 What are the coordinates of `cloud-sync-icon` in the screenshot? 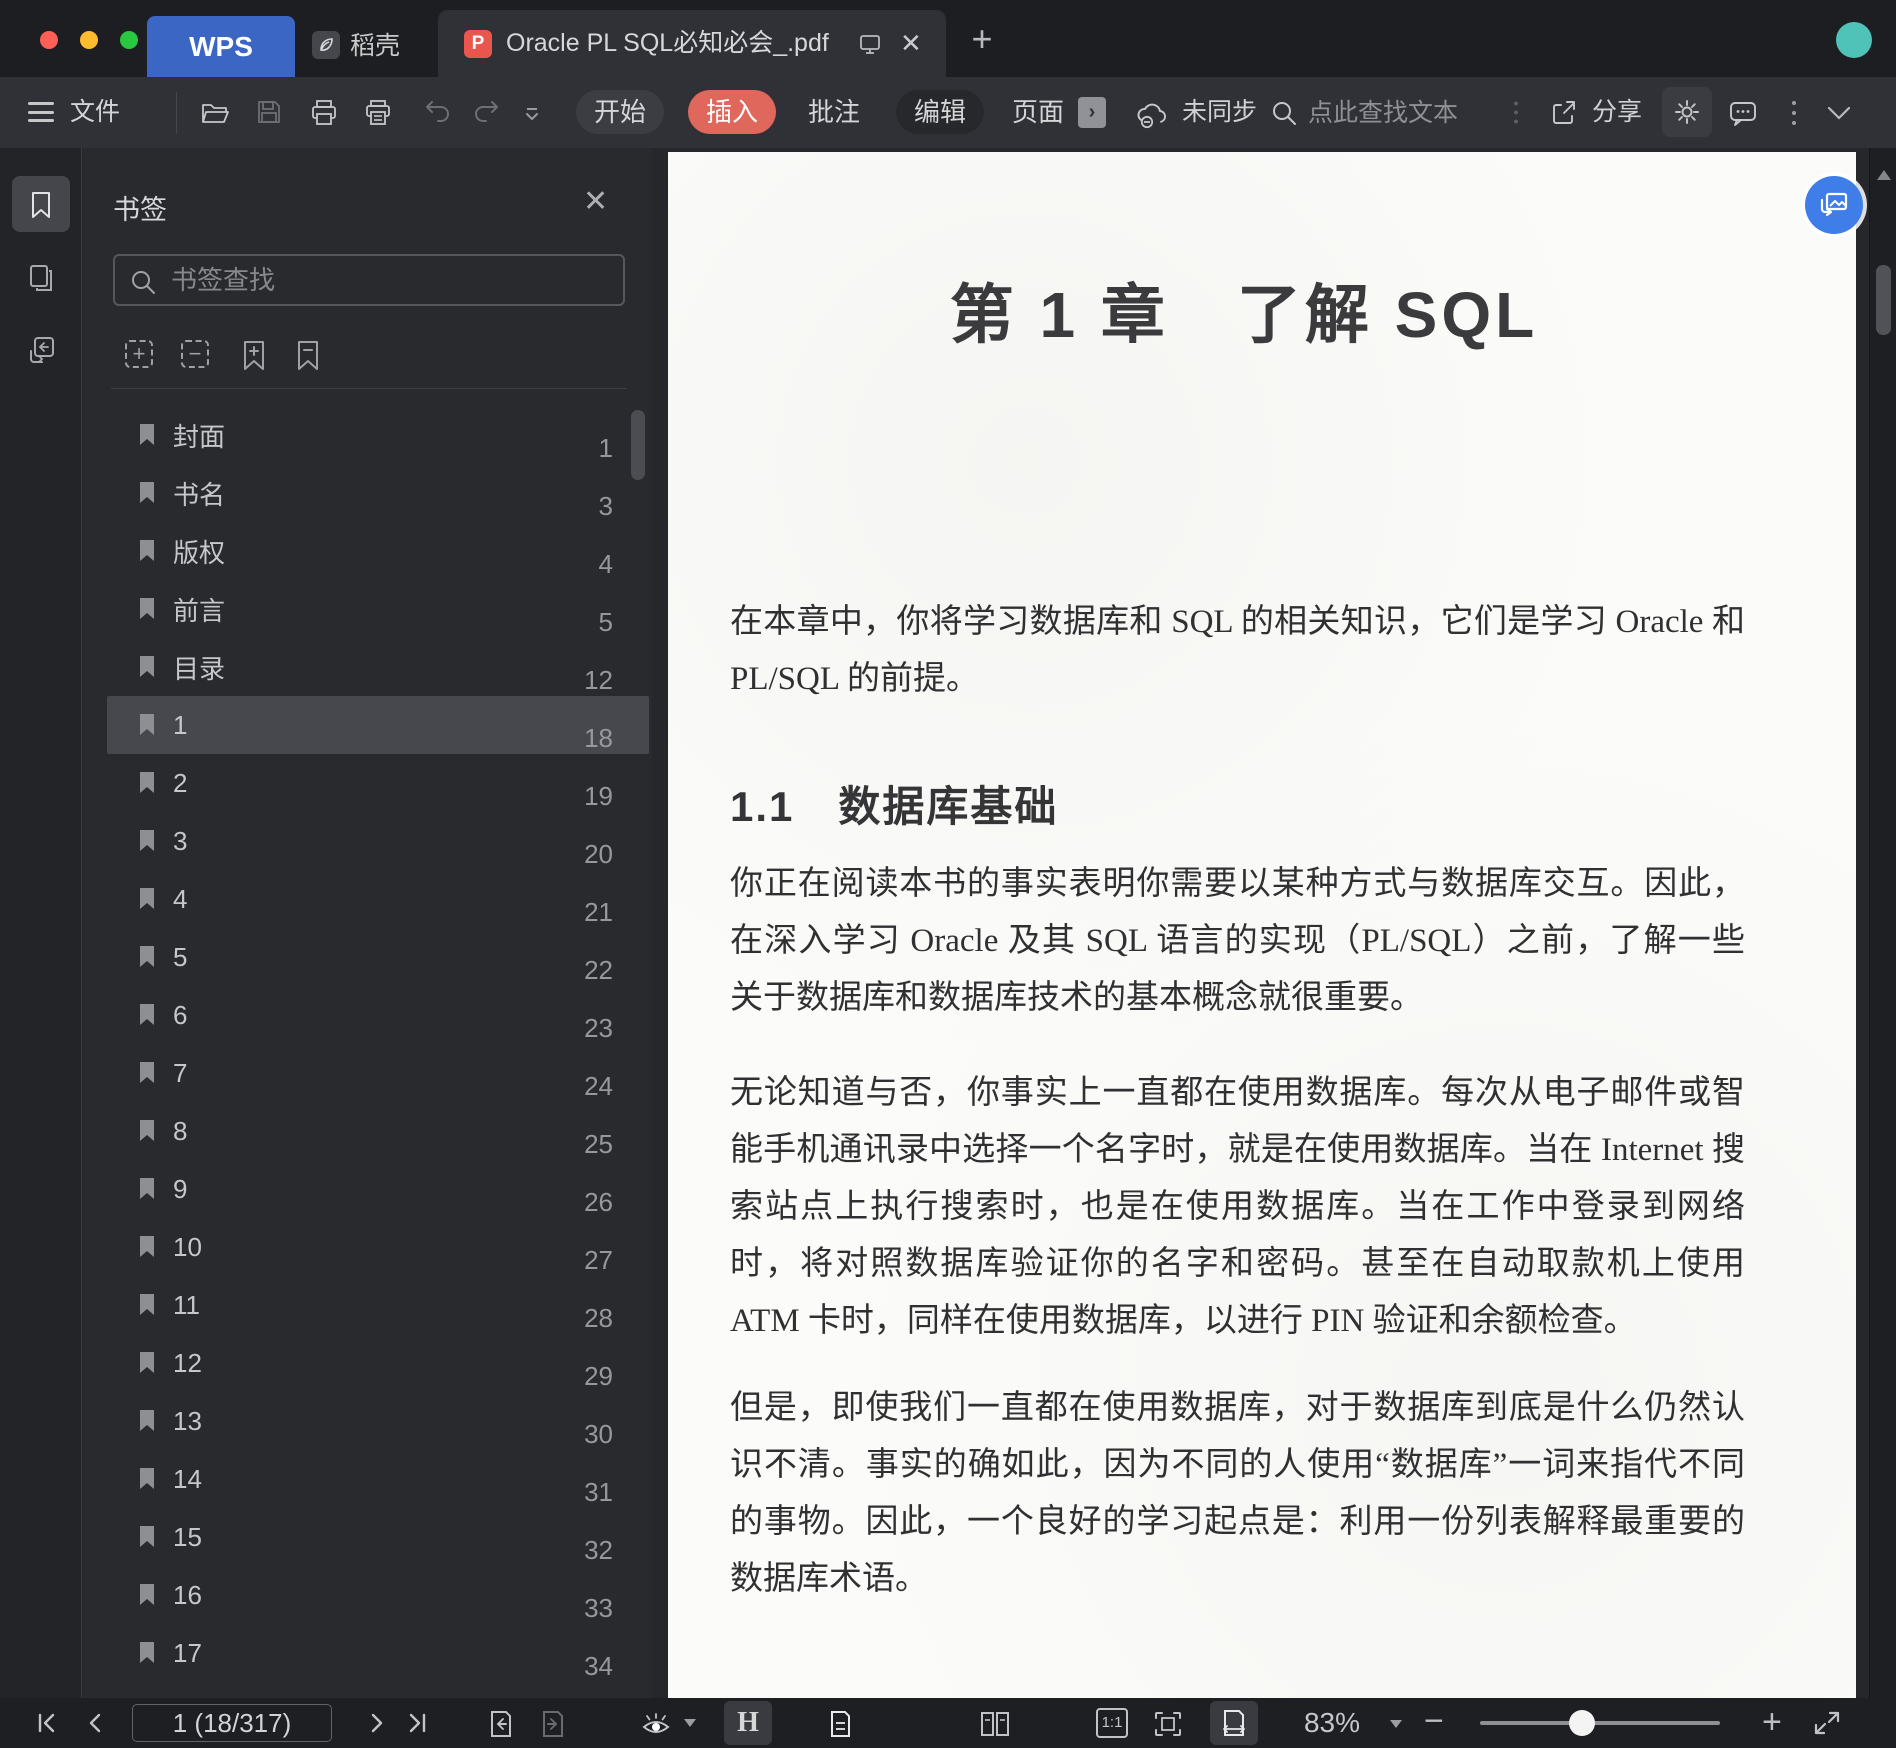 It's located at (1152, 114).